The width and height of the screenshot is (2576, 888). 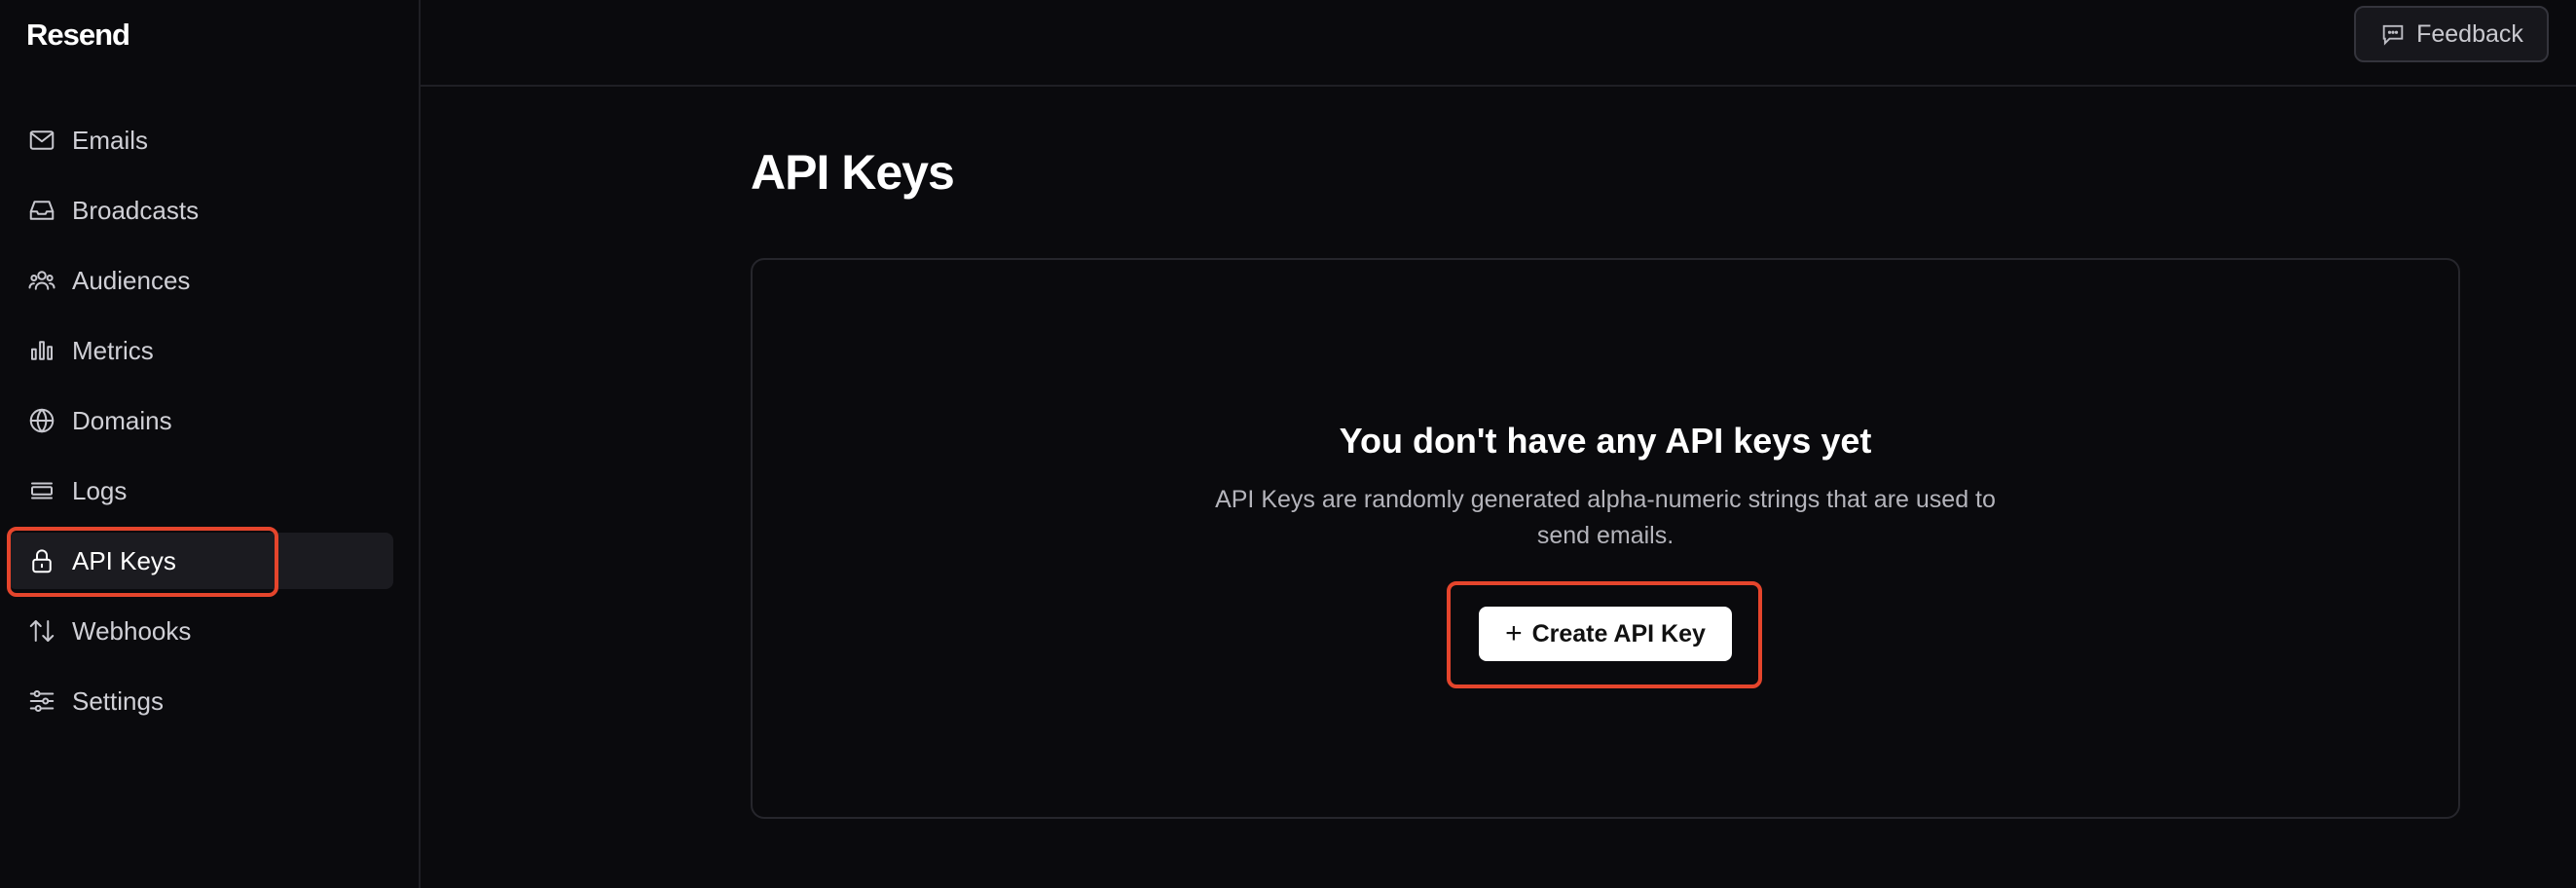 I want to click on feedback-button: Feedback, so click(x=2451, y=34).